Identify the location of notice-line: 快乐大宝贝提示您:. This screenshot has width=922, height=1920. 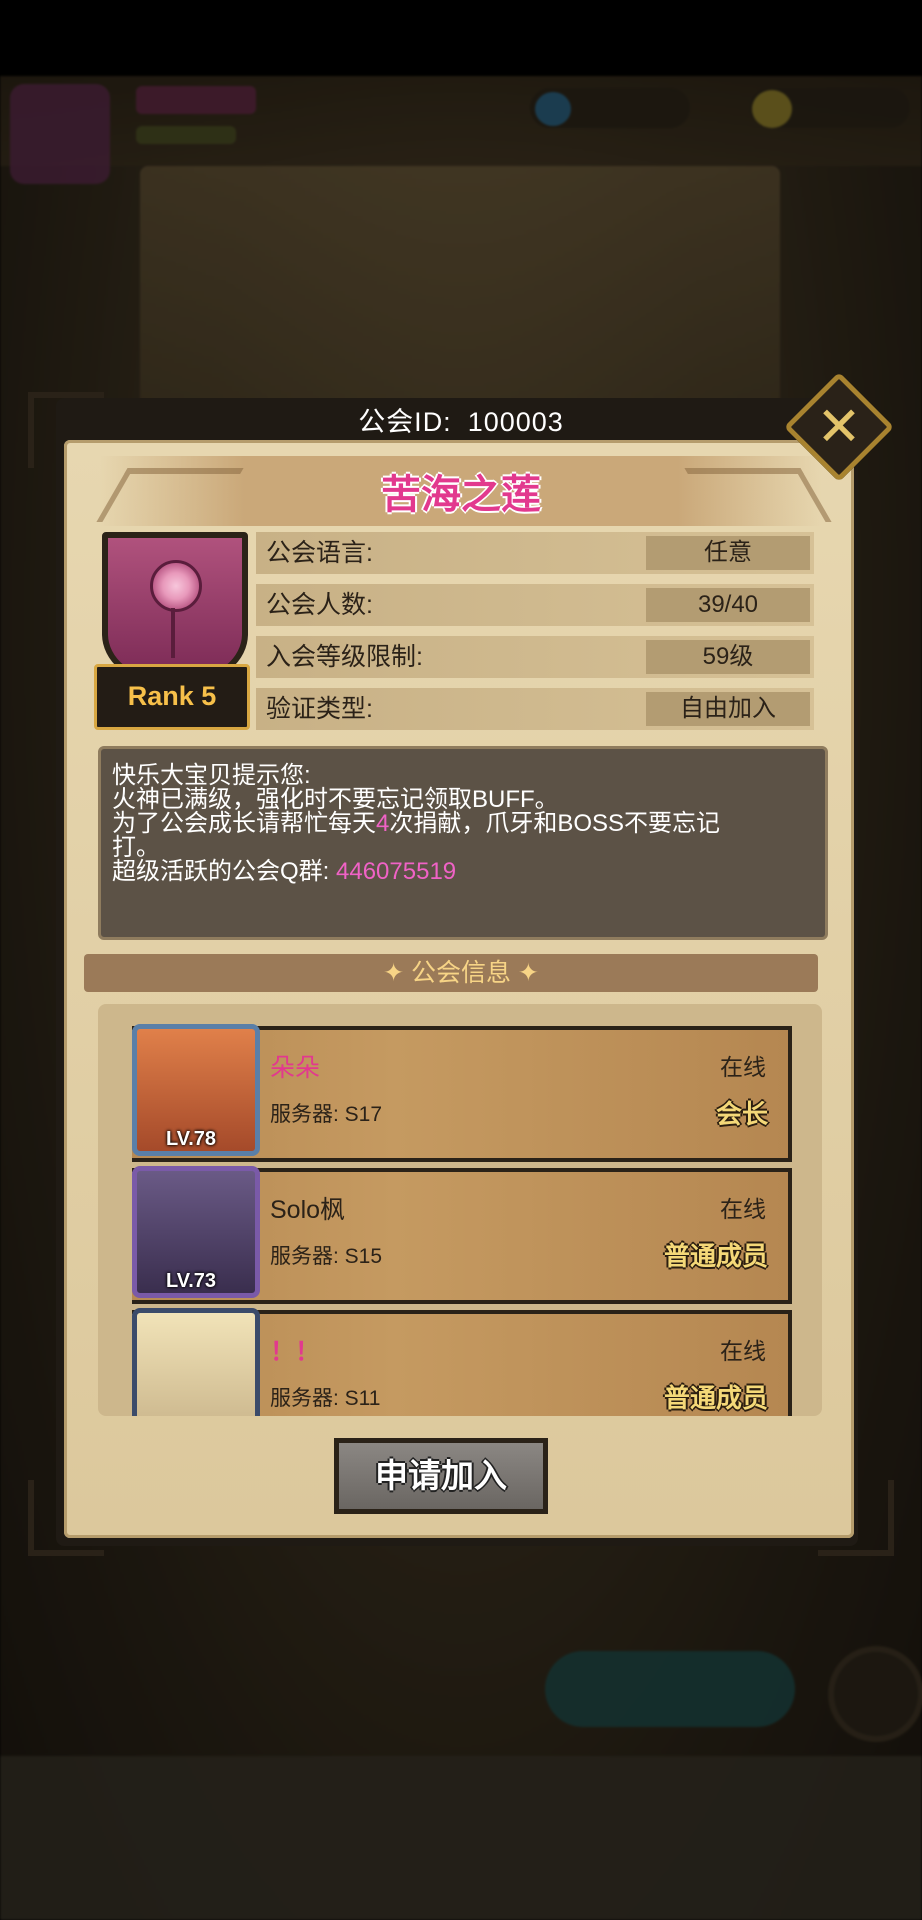
(211, 775).